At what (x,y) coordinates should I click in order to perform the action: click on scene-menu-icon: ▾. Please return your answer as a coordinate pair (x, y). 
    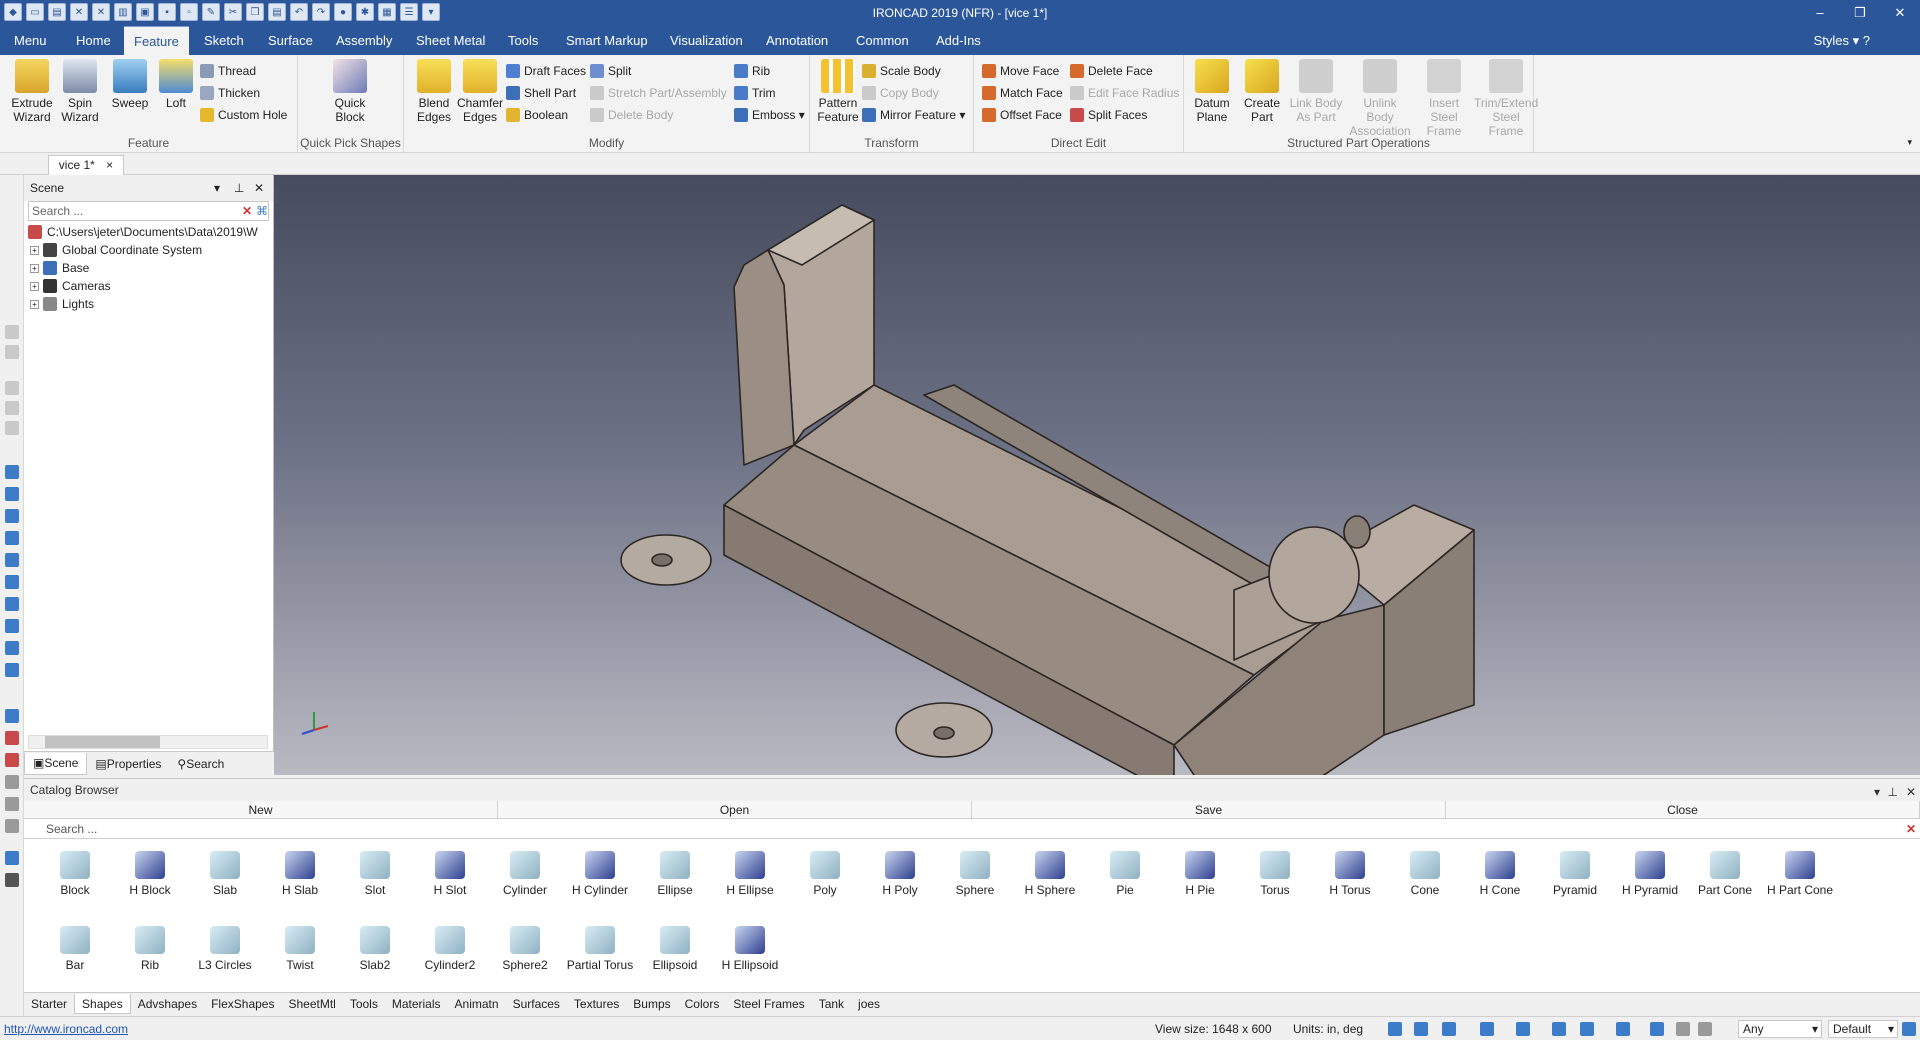
    Looking at the image, I should click on (217, 188).